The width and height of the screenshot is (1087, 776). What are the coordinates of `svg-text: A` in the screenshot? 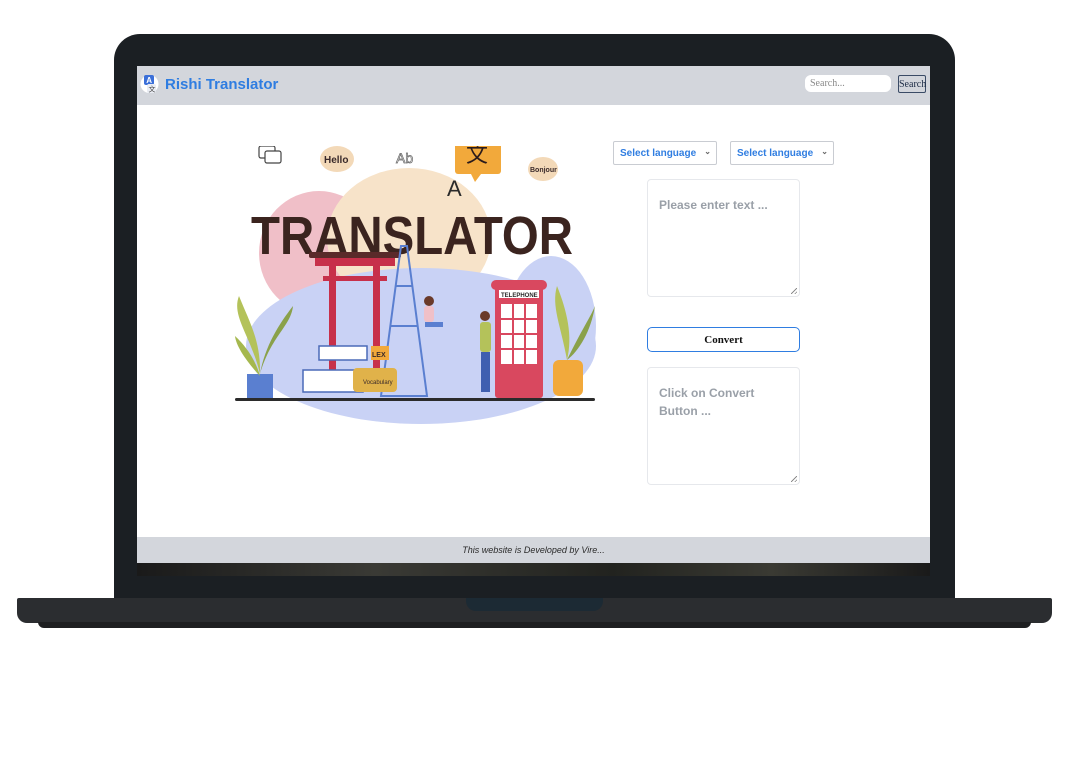 It's located at (149, 80).